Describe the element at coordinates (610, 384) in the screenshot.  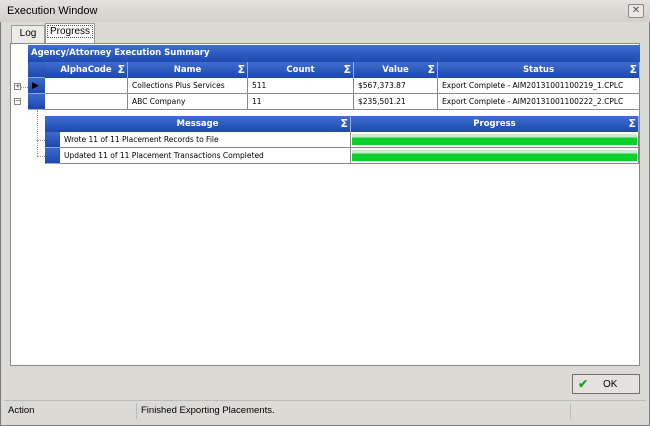
I see `ok-label: OK` at that location.